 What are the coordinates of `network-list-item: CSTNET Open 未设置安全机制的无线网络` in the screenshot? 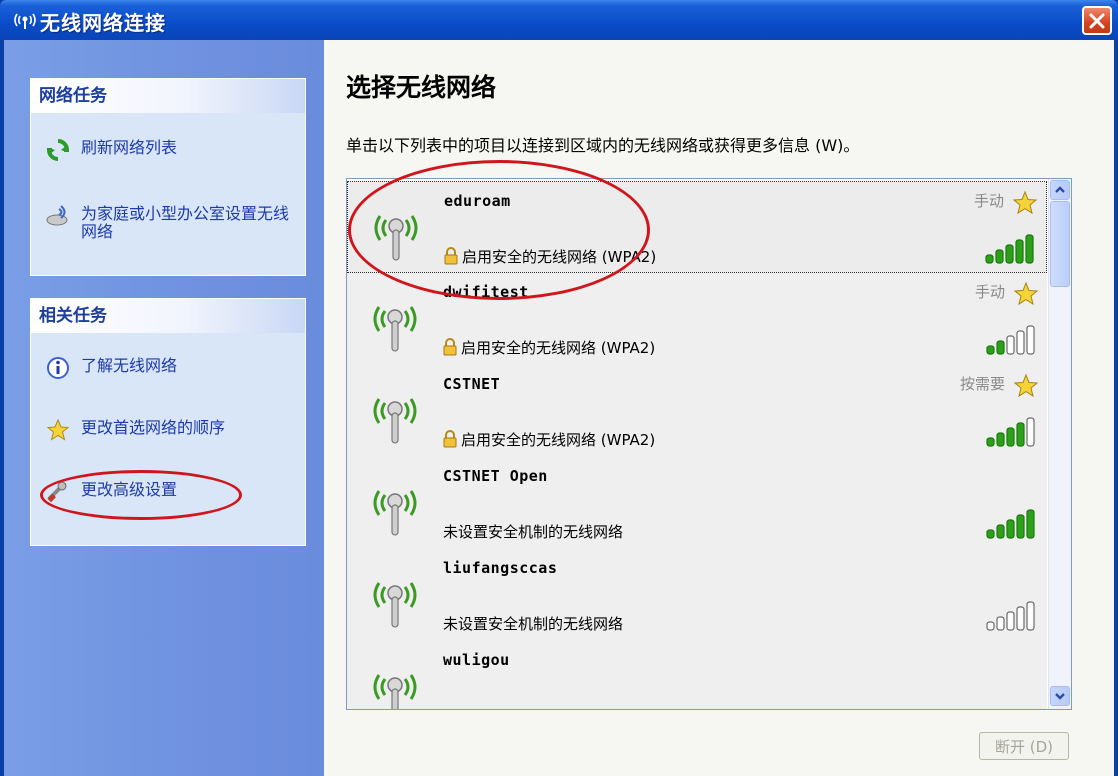 It's located at (697, 503).